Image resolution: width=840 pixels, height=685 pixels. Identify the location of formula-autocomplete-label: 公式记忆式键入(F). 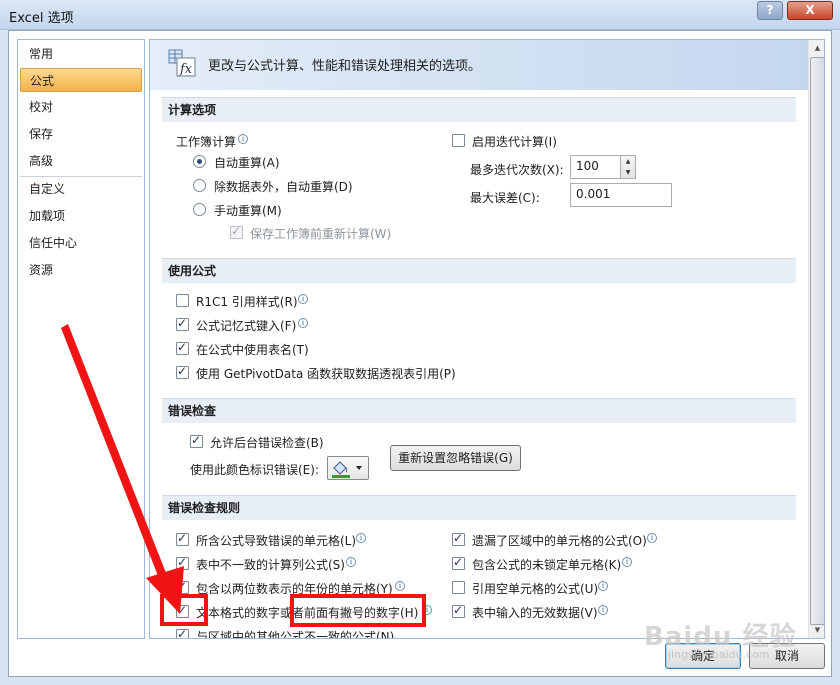
(246, 326).